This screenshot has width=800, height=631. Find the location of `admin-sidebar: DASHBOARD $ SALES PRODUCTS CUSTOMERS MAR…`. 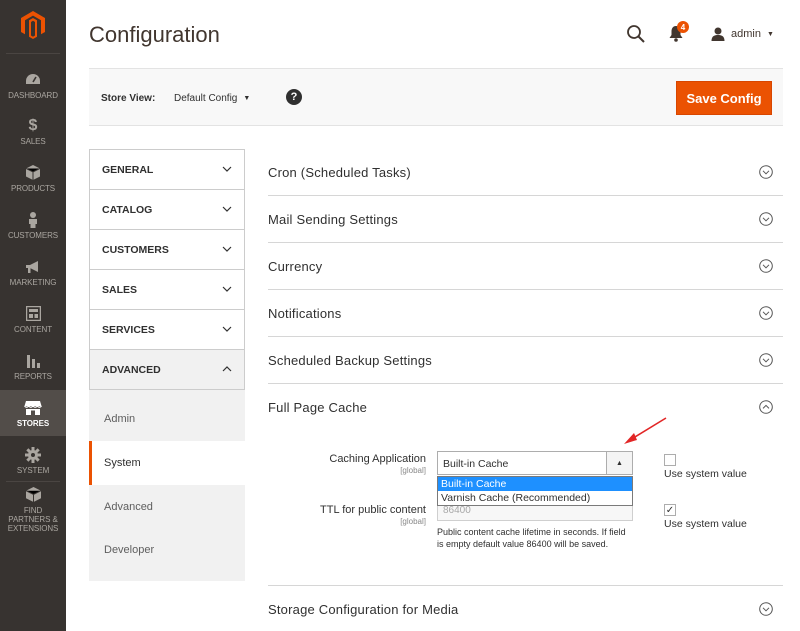

admin-sidebar: DASHBOARD $ SALES PRODUCTS CUSTOMERS MAR… is located at coordinates (33, 315).